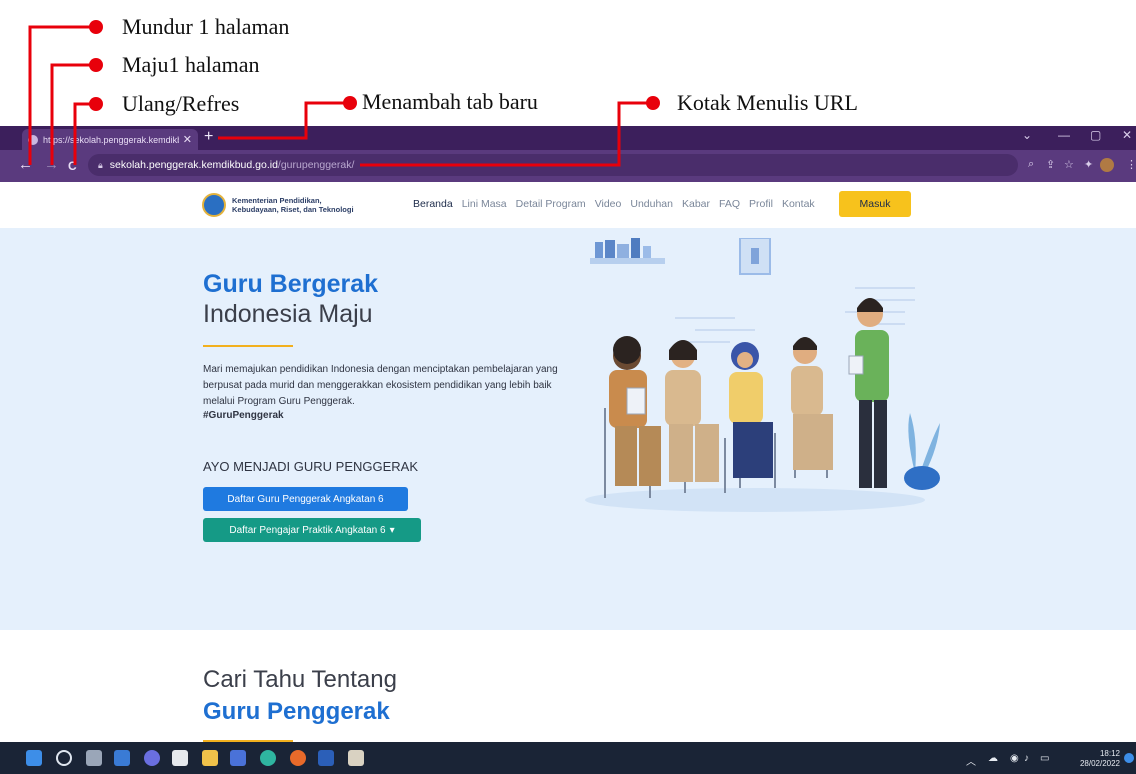  What do you see at coordinates (762, 375) in the screenshot?
I see `teachers-discussion-illustration` at bounding box center [762, 375].